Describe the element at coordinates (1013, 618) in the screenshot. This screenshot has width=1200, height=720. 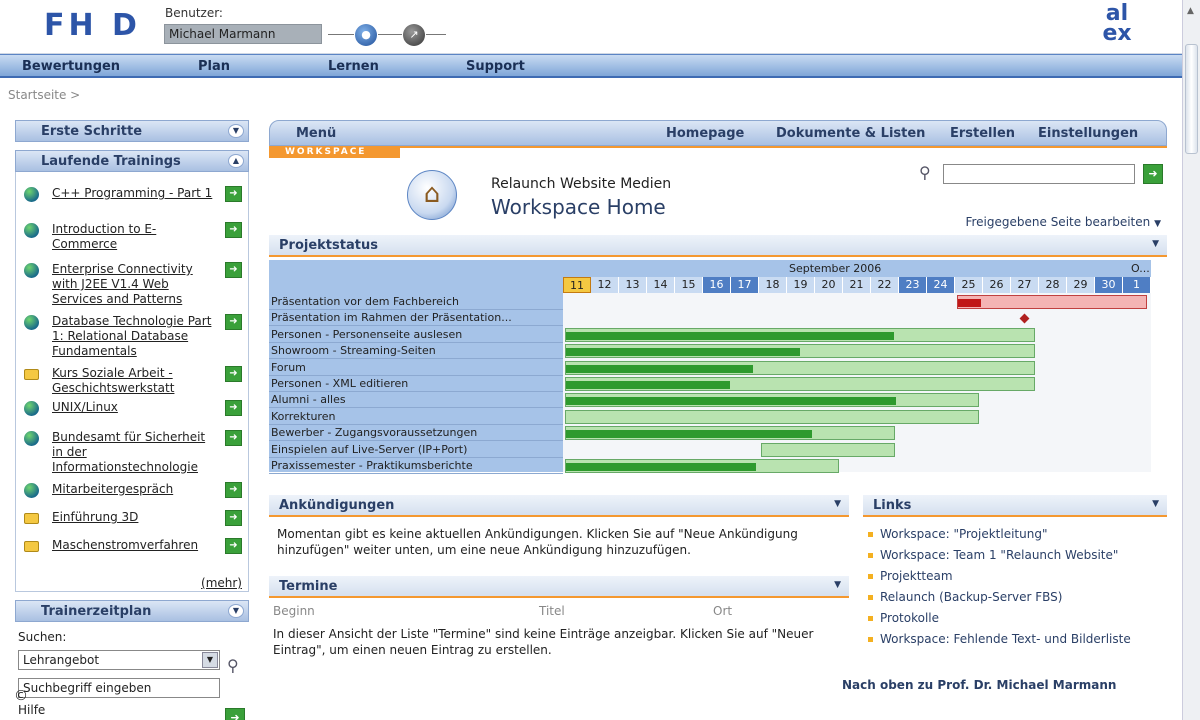
I see `link-item: Protokolle` at that location.